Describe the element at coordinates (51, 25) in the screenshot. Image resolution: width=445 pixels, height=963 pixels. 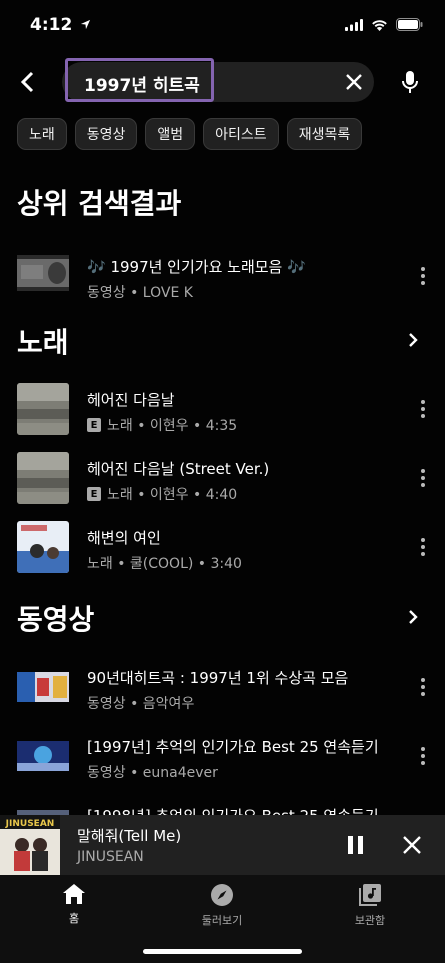
I see `status-time-text: 4:12` at that location.